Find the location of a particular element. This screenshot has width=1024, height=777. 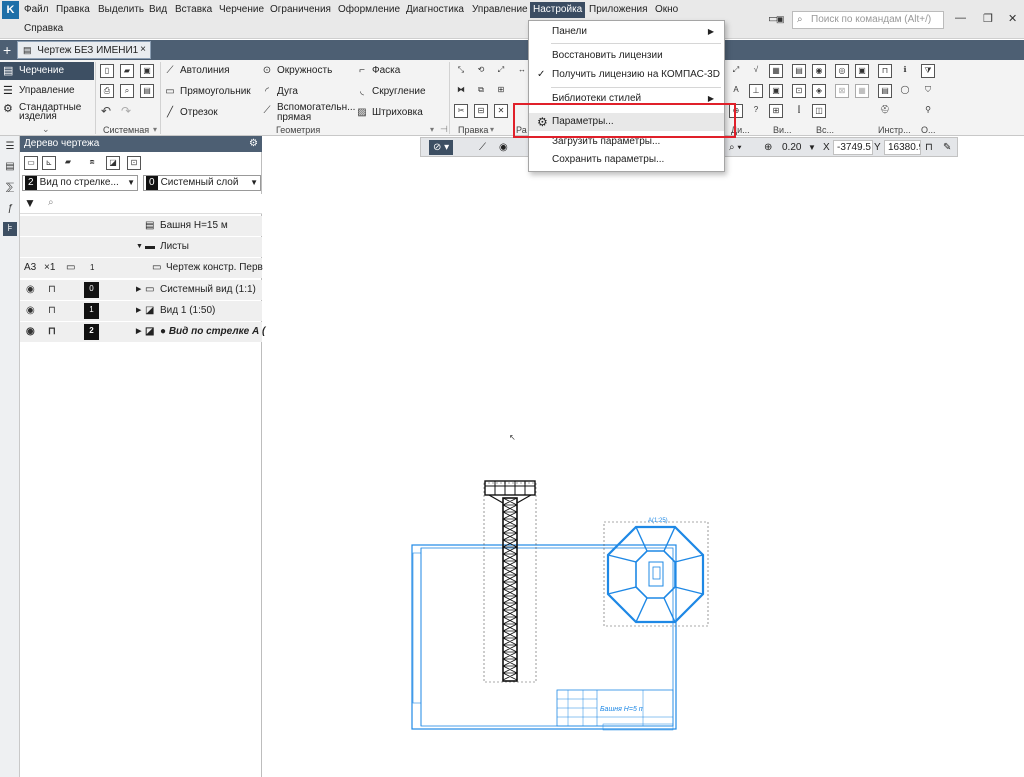

question-icon: ? is located at coordinates (756, 111).